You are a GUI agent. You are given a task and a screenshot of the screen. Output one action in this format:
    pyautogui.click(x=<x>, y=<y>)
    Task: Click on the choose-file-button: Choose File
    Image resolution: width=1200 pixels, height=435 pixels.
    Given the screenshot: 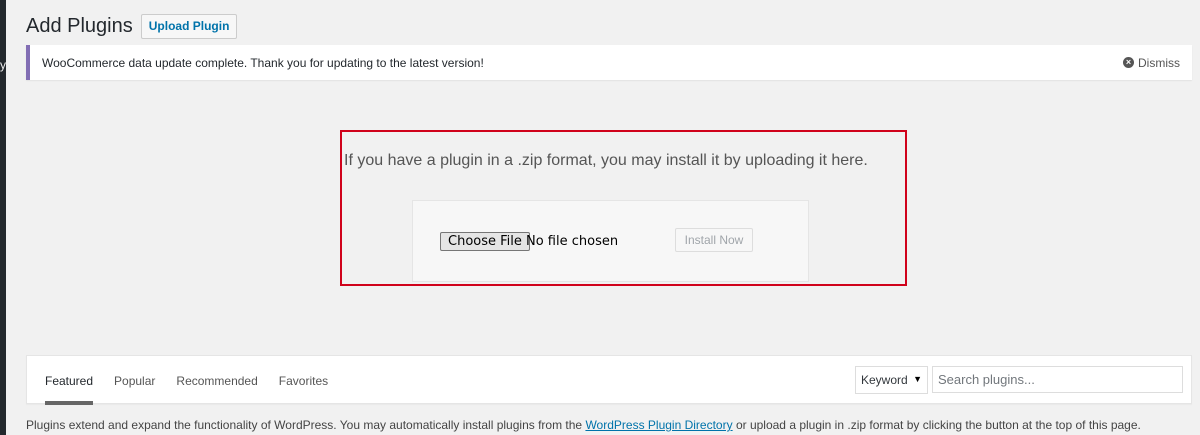 What is the action you would take?
    pyautogui.click(x=485, y=241)
    